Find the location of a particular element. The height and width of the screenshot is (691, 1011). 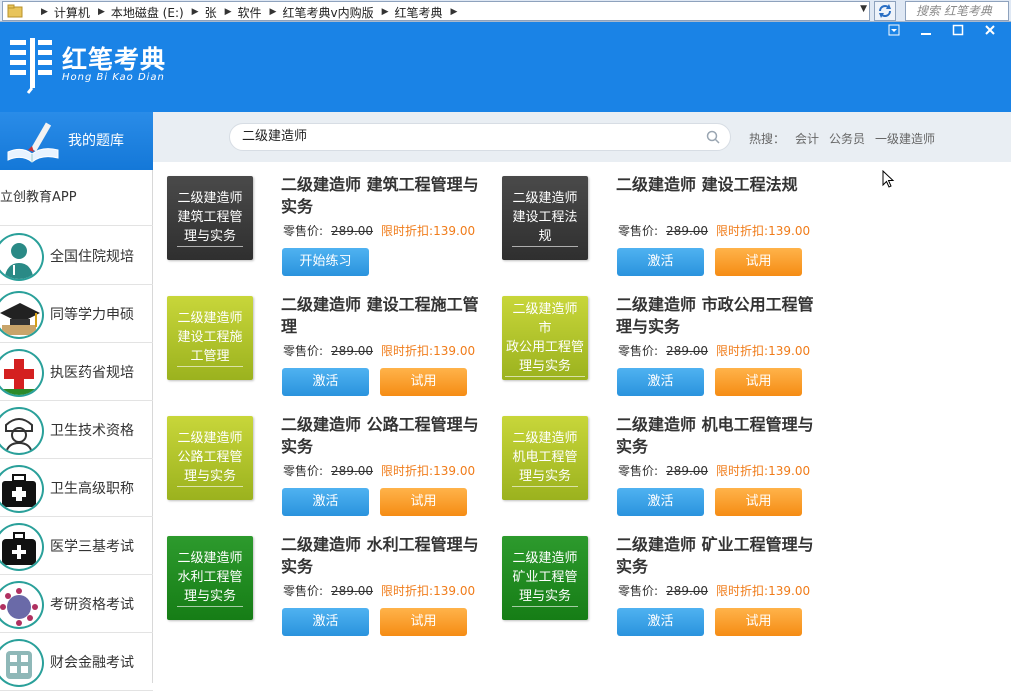

sidebar-item: 财会金融考试 is located at coordinates (76, 662).